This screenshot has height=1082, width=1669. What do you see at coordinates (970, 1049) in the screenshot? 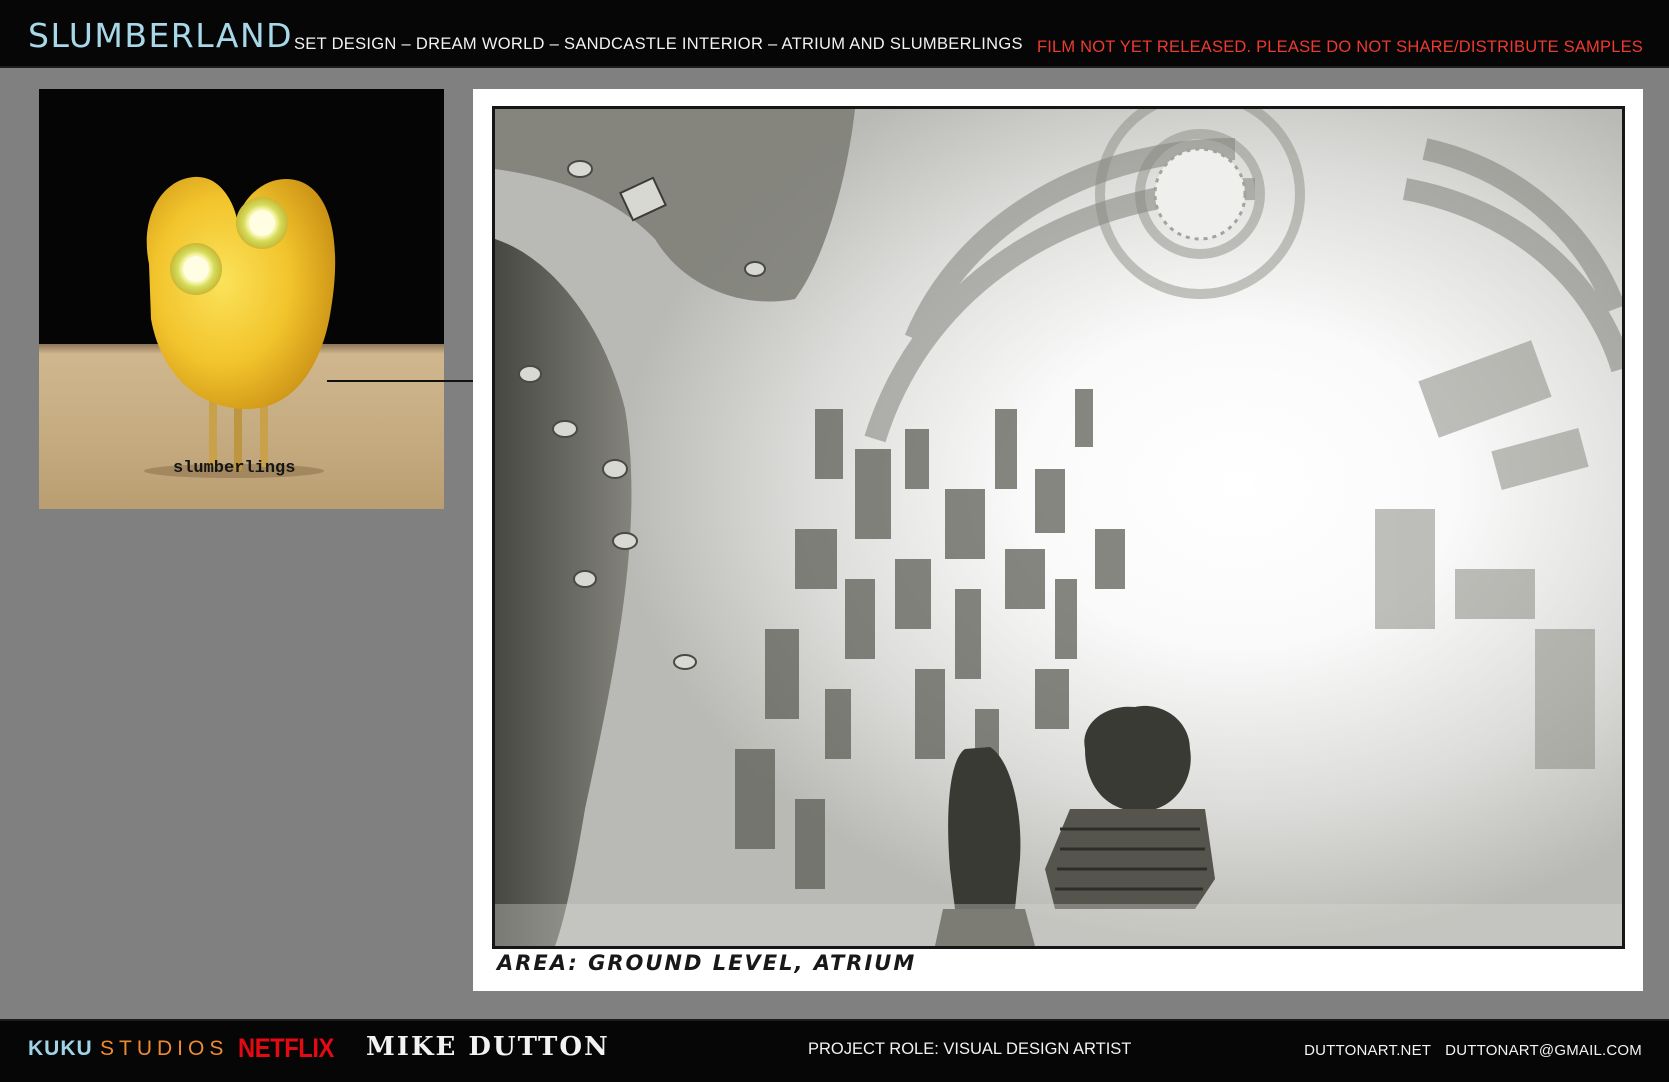
I see `project-role: PROJECT ROLE: VISUAL DESIGN ARTIST` at bounding box center [970, 1049].